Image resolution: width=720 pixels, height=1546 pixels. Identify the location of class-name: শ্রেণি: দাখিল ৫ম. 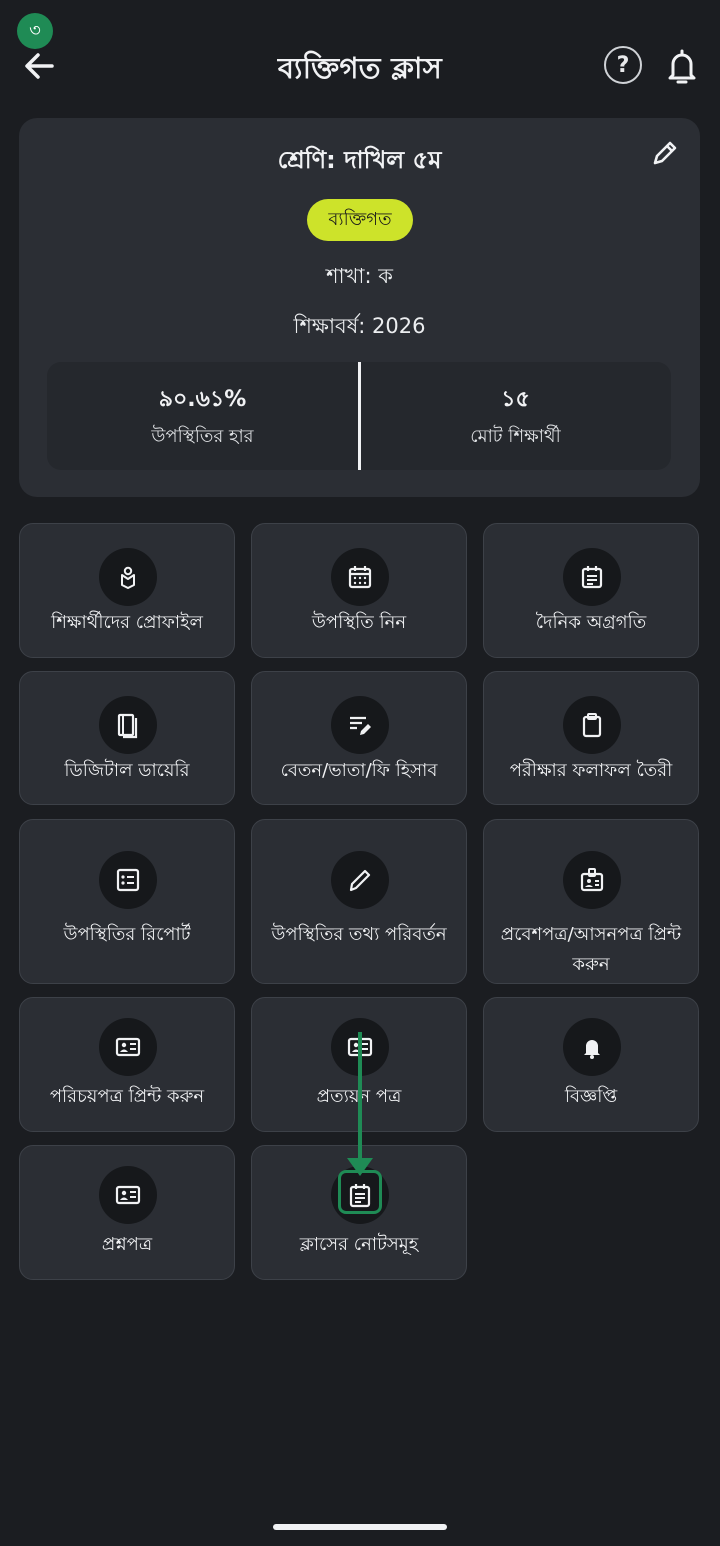
(359, 160).